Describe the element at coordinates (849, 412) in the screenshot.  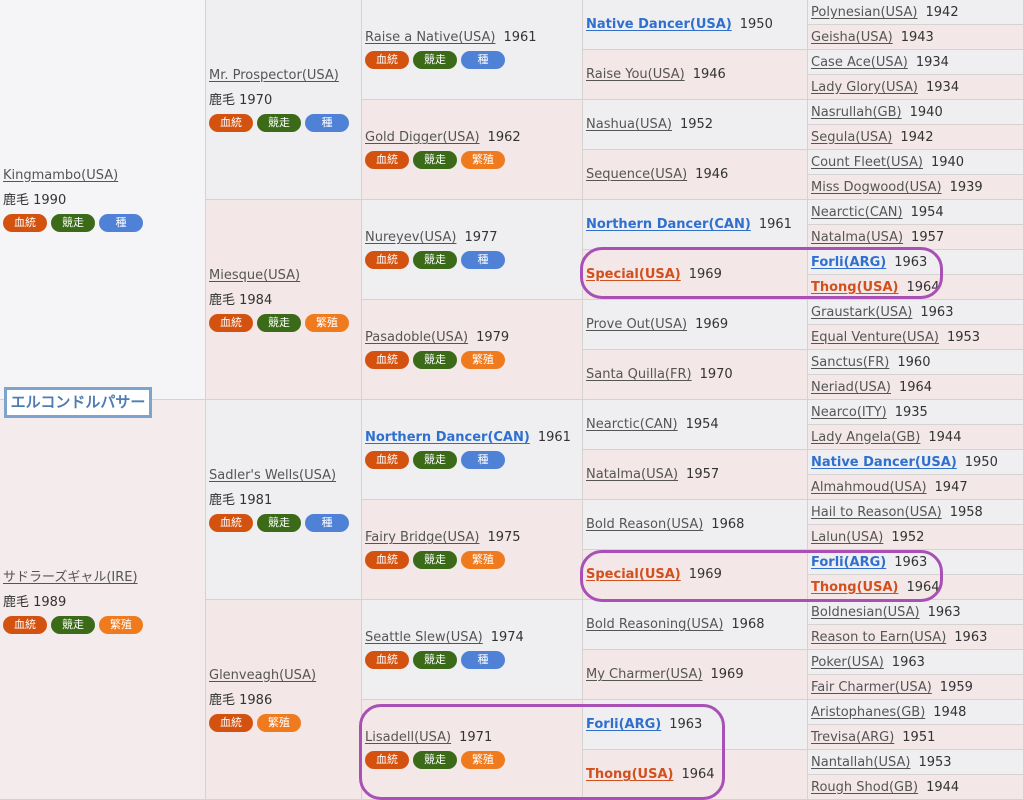
I see `ancestor-name-link: Nearco(ITY)` at that location.